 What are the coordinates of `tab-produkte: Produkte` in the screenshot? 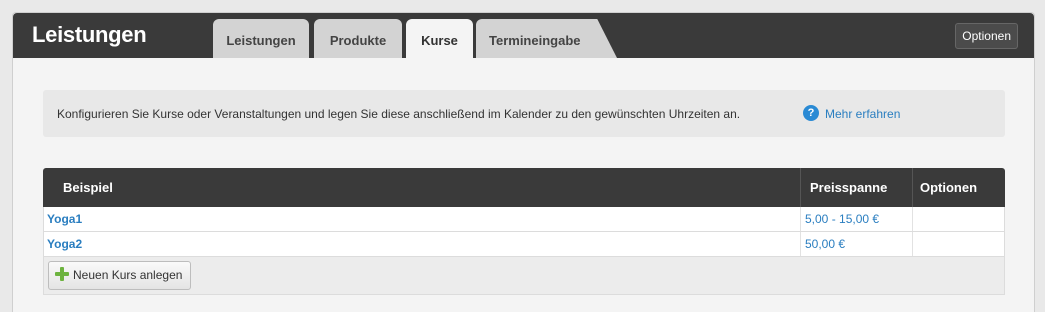 It's located at (358, 38).